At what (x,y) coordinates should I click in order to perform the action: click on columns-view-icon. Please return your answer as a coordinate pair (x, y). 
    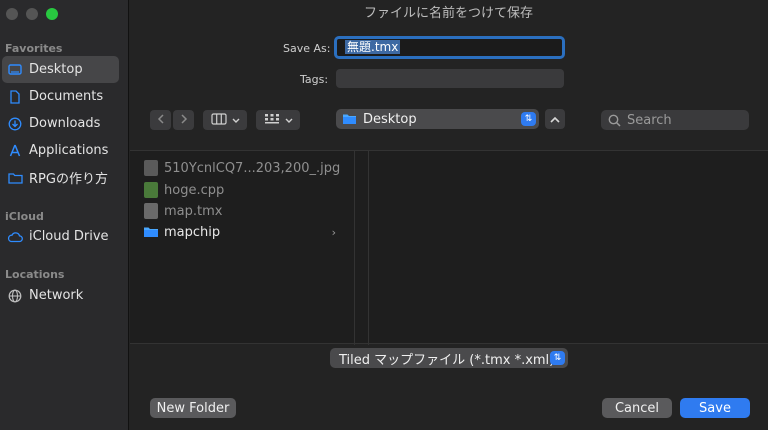
    Looking at the image, I should click on (218, 120).